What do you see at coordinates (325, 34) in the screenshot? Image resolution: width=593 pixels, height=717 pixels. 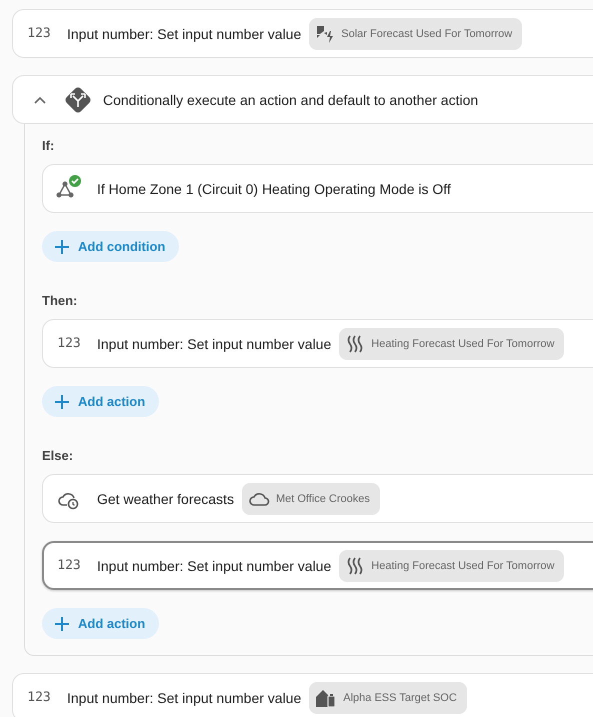 I see `solar-panel-icon` at bounding box center [325, 34].